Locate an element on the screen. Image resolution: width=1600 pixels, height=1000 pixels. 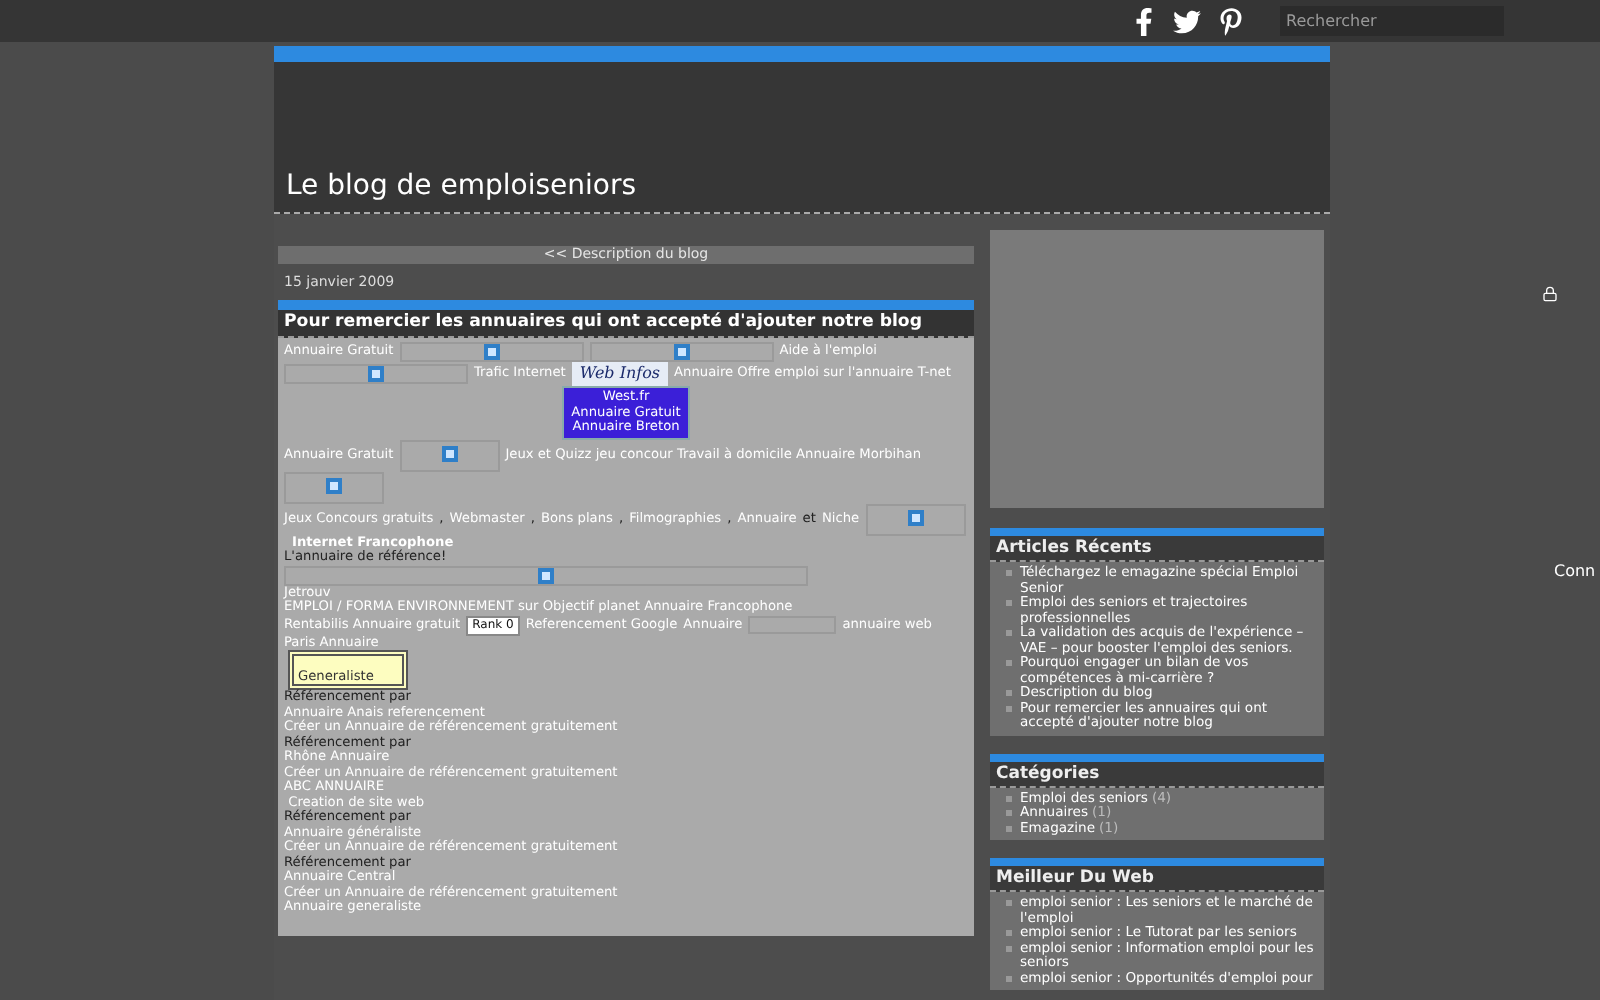
lock-icon is located at coordinates (1550, 294).